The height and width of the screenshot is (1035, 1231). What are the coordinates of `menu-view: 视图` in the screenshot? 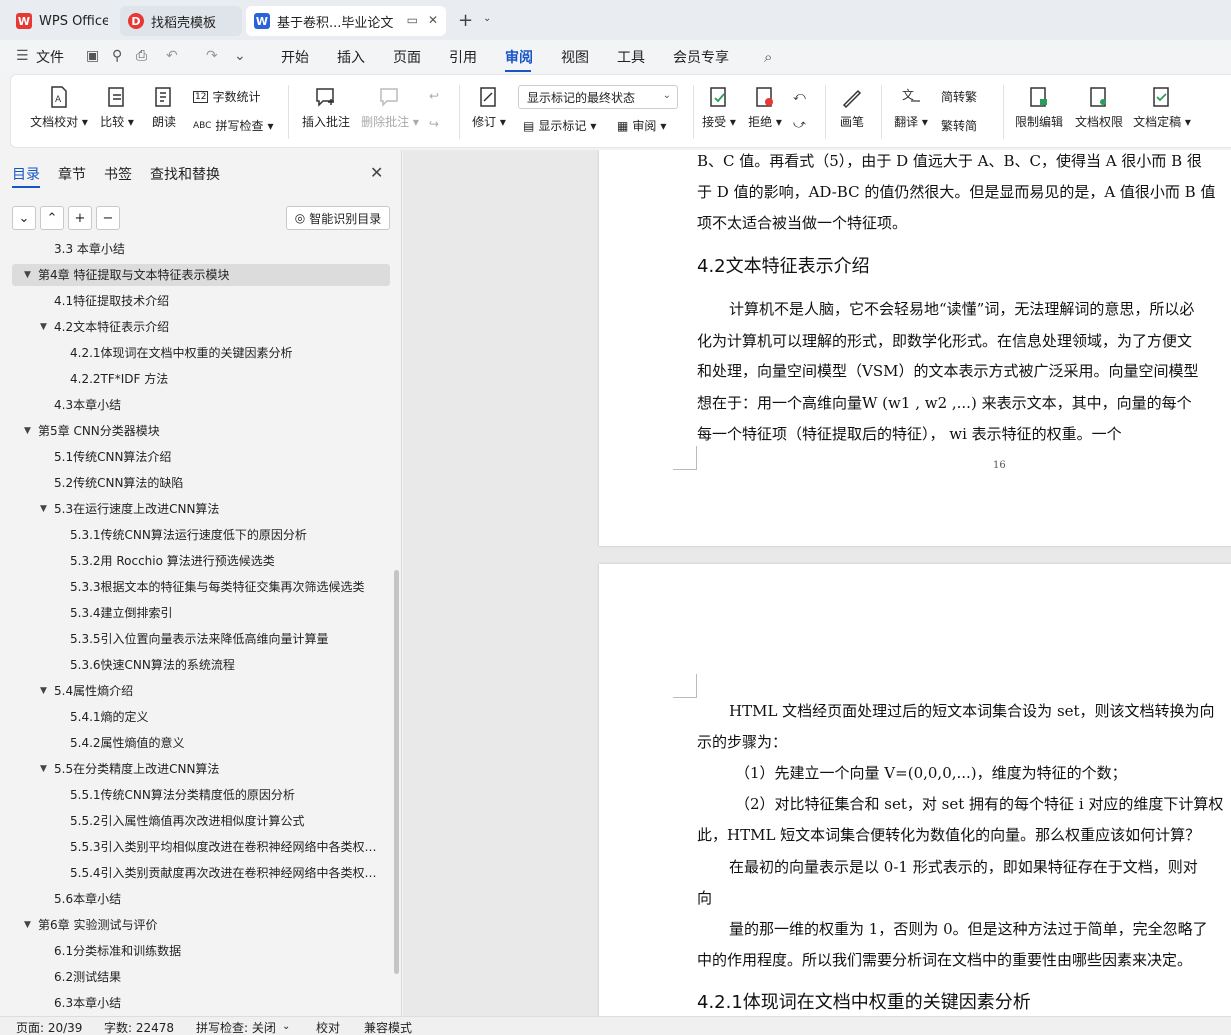 It's located at (575, 57).